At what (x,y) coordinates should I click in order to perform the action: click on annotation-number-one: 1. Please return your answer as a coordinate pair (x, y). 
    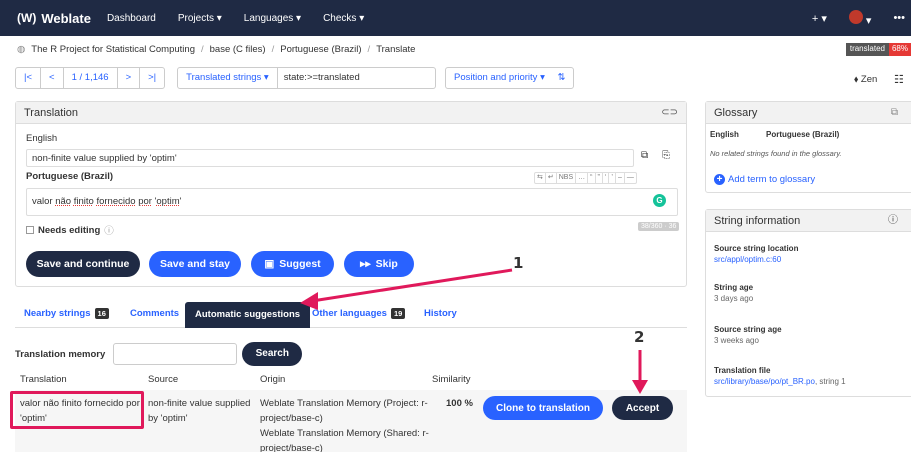
    Looking at the image, I should click on (518, 263).